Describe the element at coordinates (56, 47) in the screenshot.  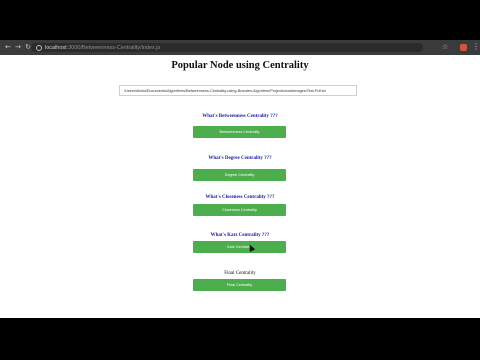
I see `url-host: localhost` at that location.